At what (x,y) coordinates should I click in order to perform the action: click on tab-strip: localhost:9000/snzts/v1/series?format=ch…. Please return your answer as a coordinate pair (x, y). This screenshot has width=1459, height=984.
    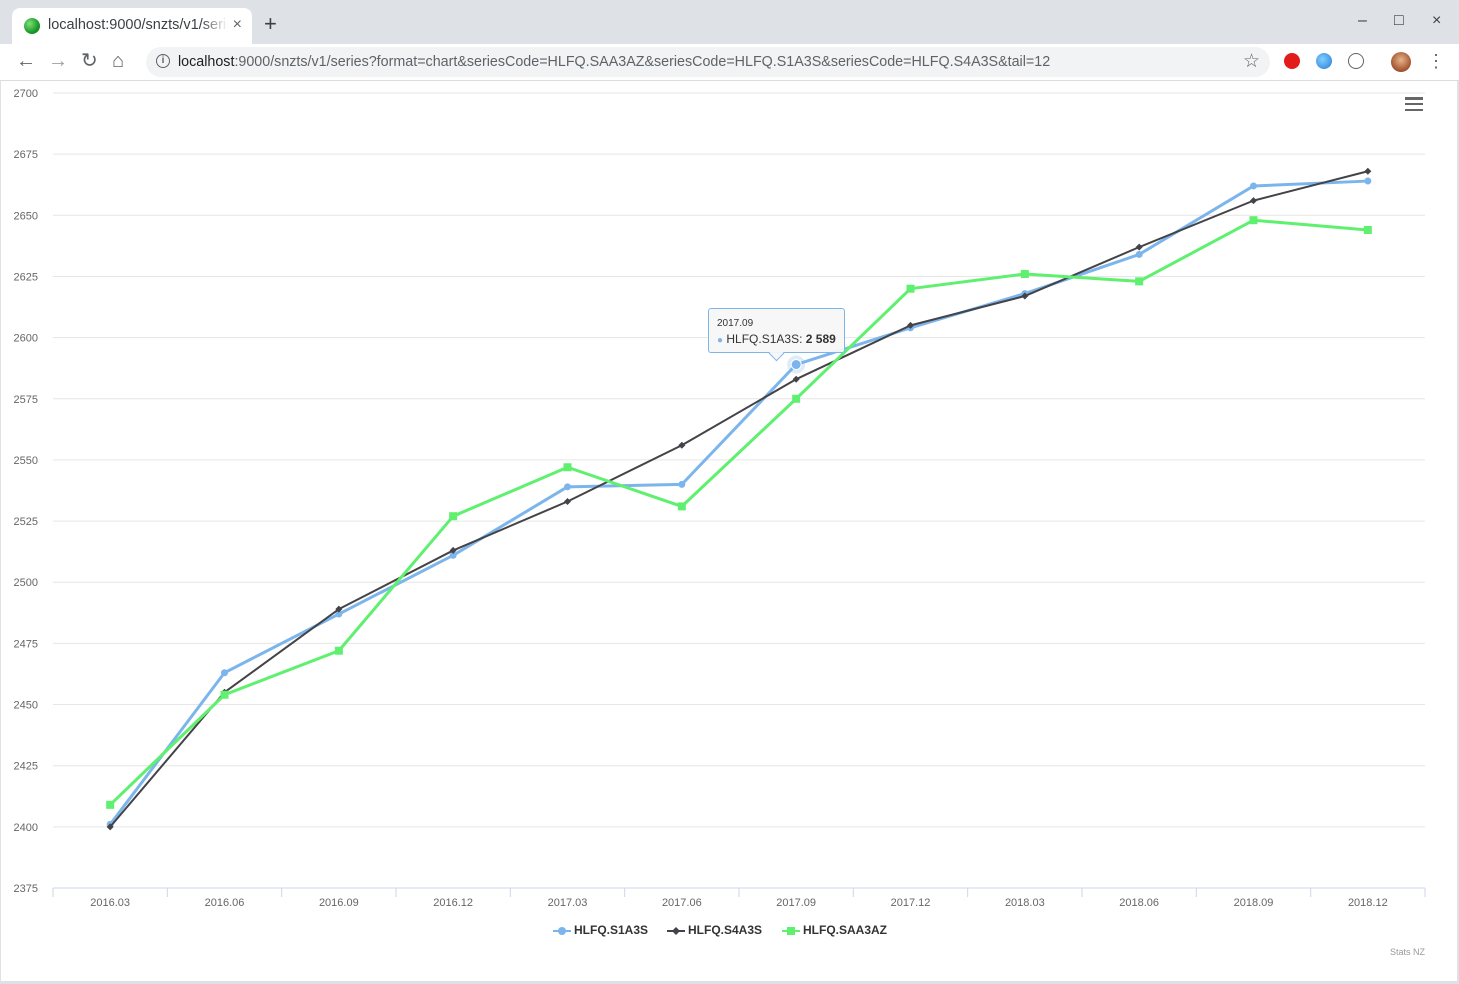
    Looking at the image, I should click on (729, 22).